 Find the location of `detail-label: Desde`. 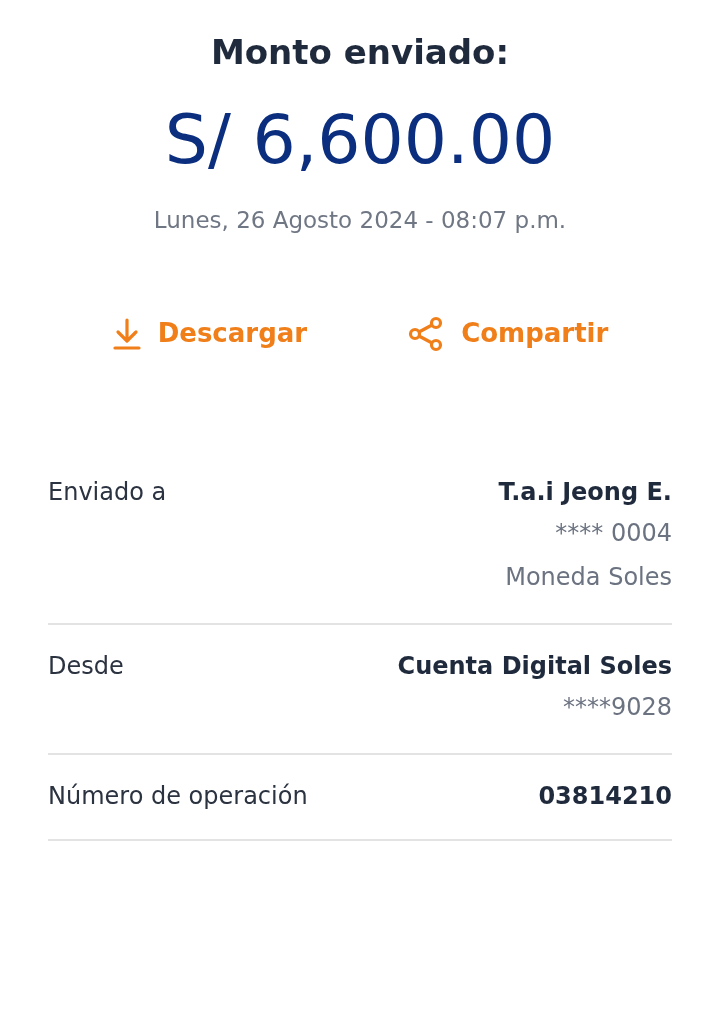

detail-label: Desde is located at coordinates (86, 666).